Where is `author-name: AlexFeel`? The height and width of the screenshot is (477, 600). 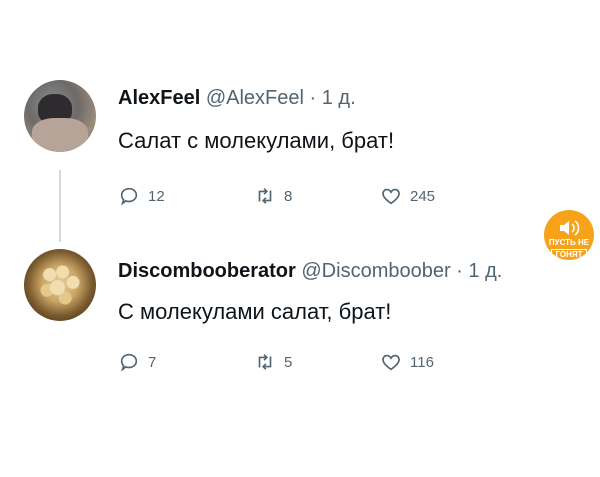 author-name: AlexFeel is located at coordinates (159, 98).